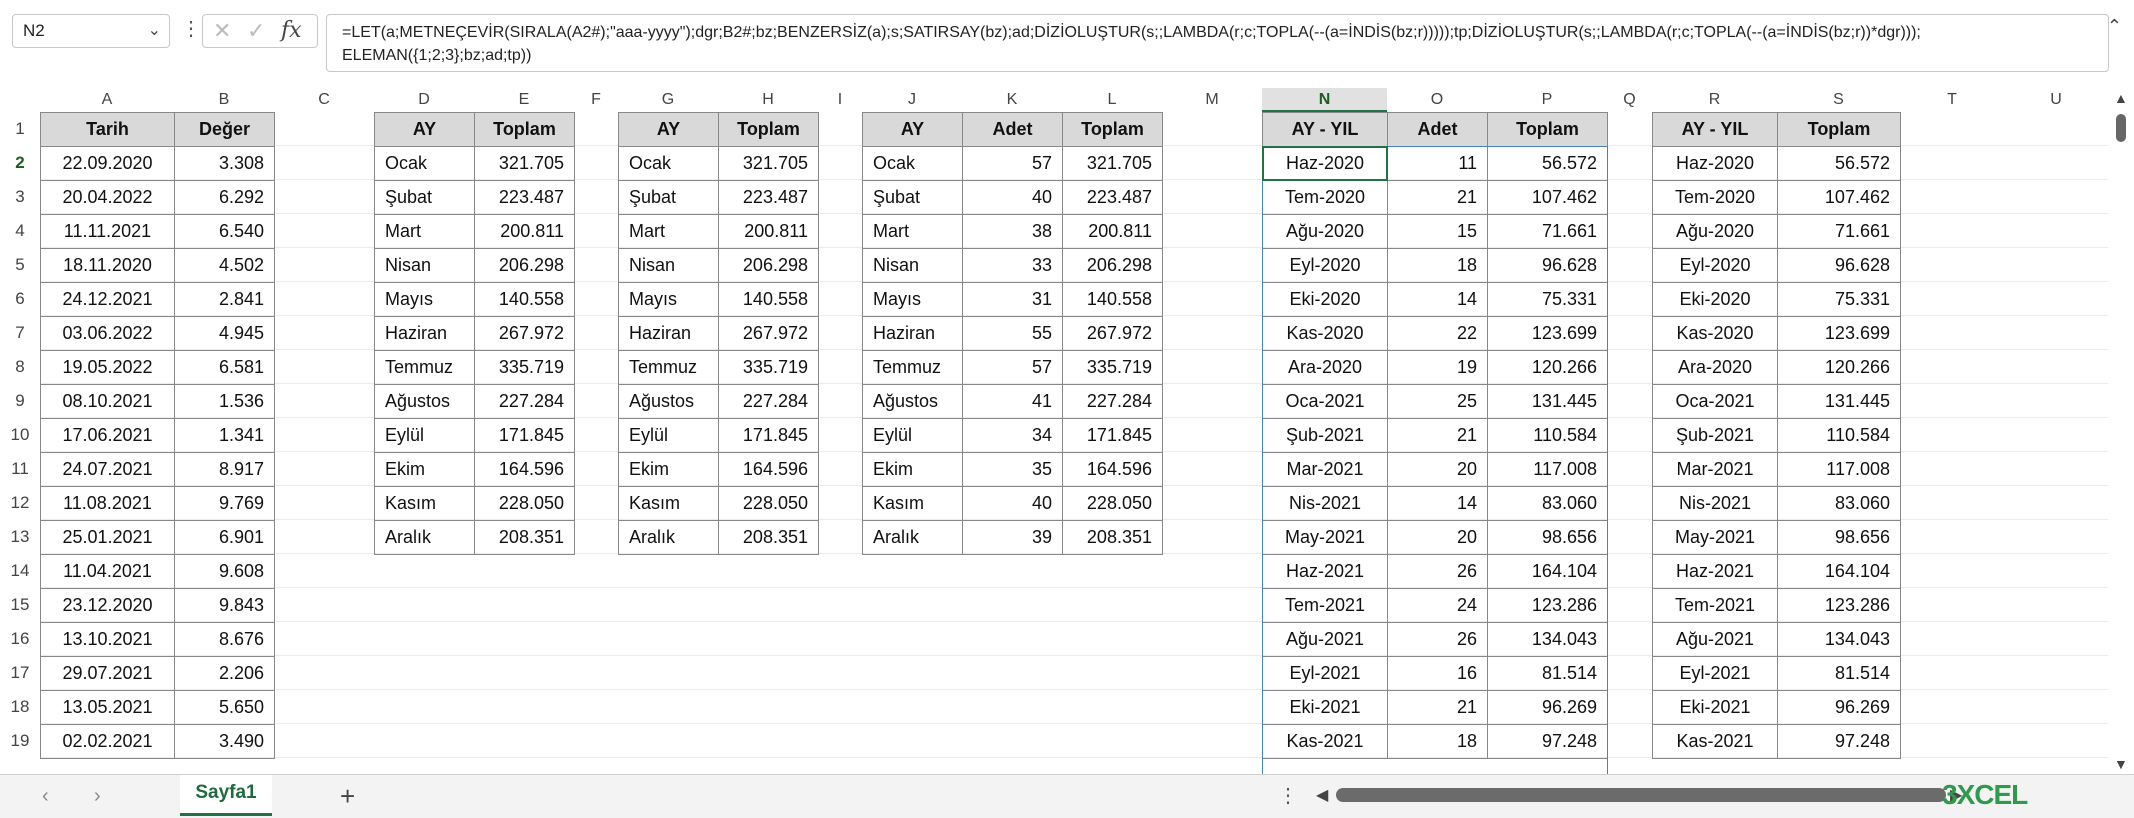 The height and width of the screenshot is (818, 2134). What do you see at coordinates (1838, 100) in the screenshot?
I see `column-header-s: S` at bounding box center [1838, 100].